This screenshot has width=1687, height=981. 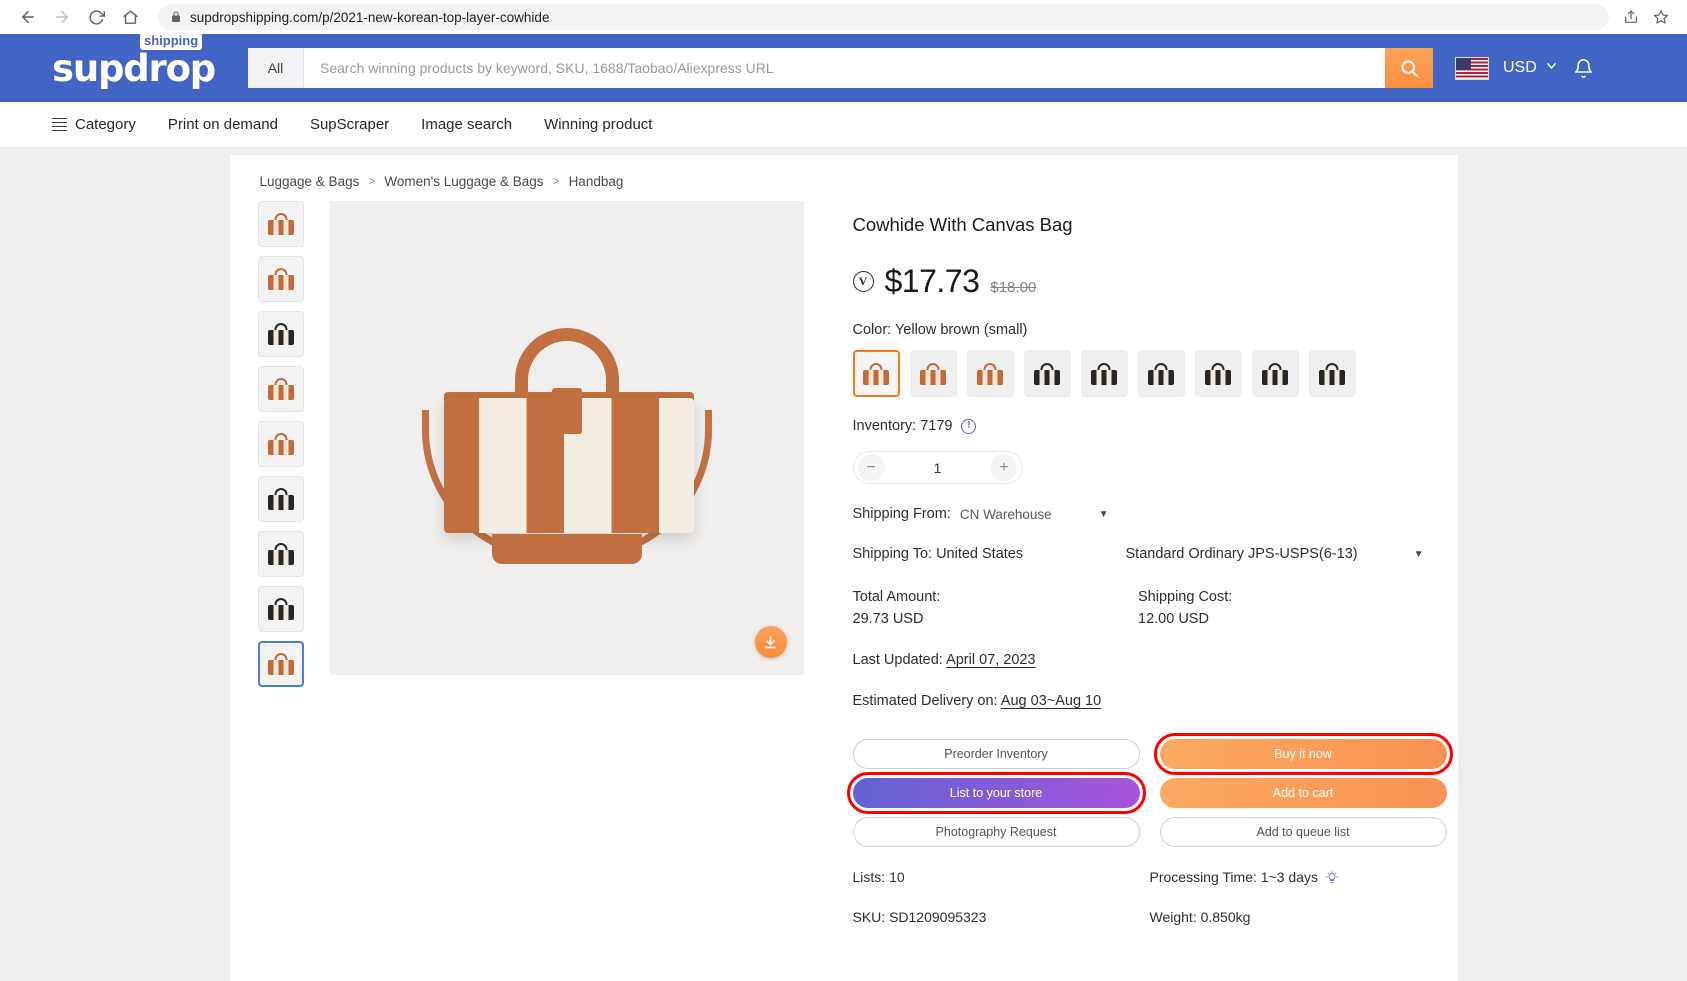 What do you see at coordinates (1005, 514) in the screenshot?
I see `shipping-from-value: CN Warehouse` at bounding box center [1005, 514].